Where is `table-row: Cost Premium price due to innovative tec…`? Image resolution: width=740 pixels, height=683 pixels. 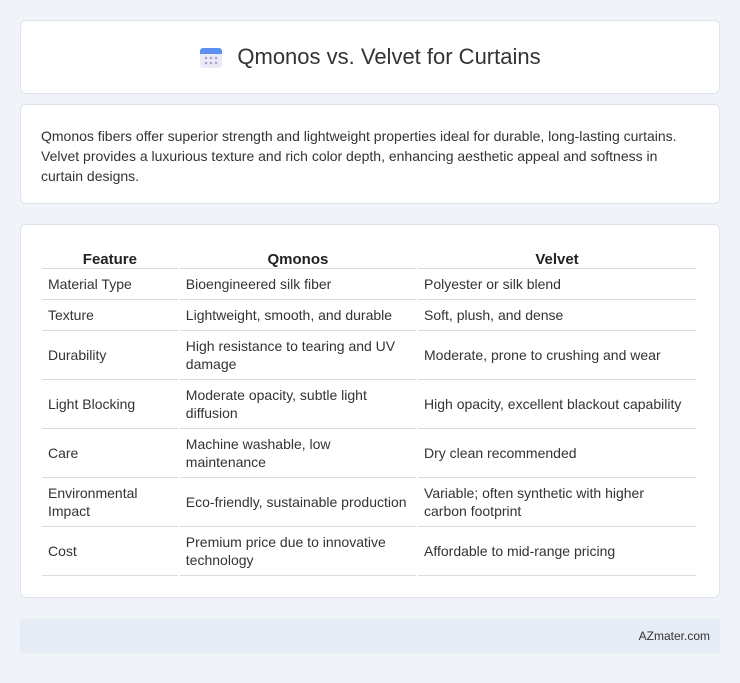 table-row: Cost Premium price due to innovative tec… is located at coordinates (369, 551).